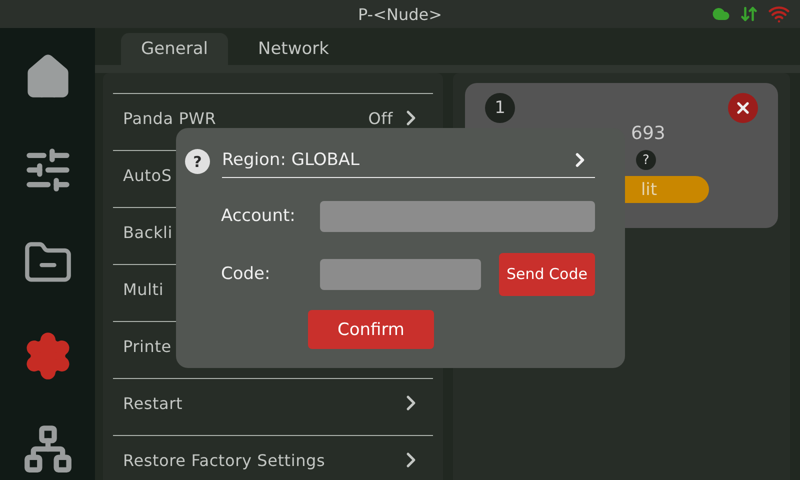  What do you see at coordinates (293, 49) in the screenshot?
I see `tab: Network` at bounding box center [293, 49].